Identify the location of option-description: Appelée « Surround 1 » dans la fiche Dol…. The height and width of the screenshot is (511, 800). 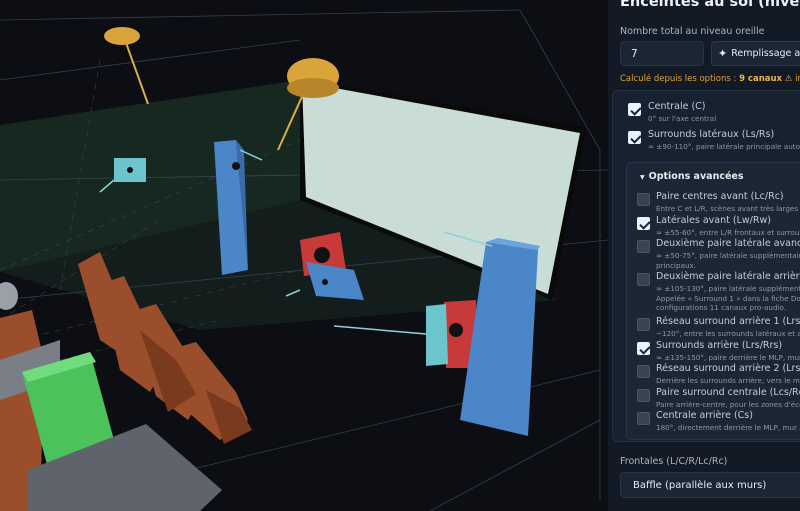
(728, 298).